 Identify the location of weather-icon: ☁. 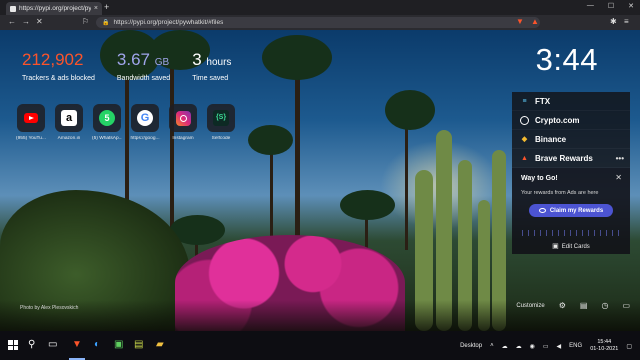
(505, 346).